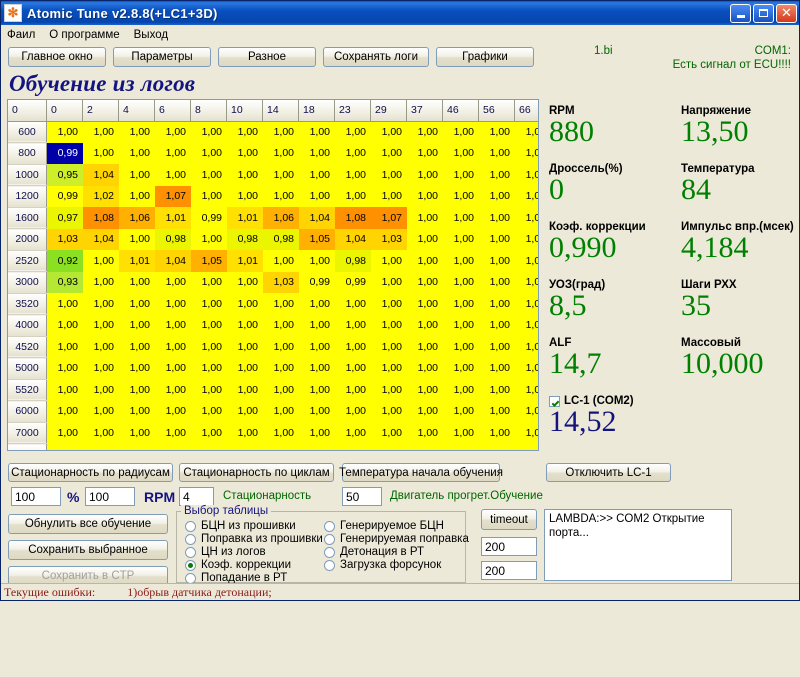 This screenshot has height=677, width=800. What do you see at coordinates (90, 472) in the screenshot?
I see `stationarity-radius-button: Стационарность по радиусам` at bounding box center [90, 472].